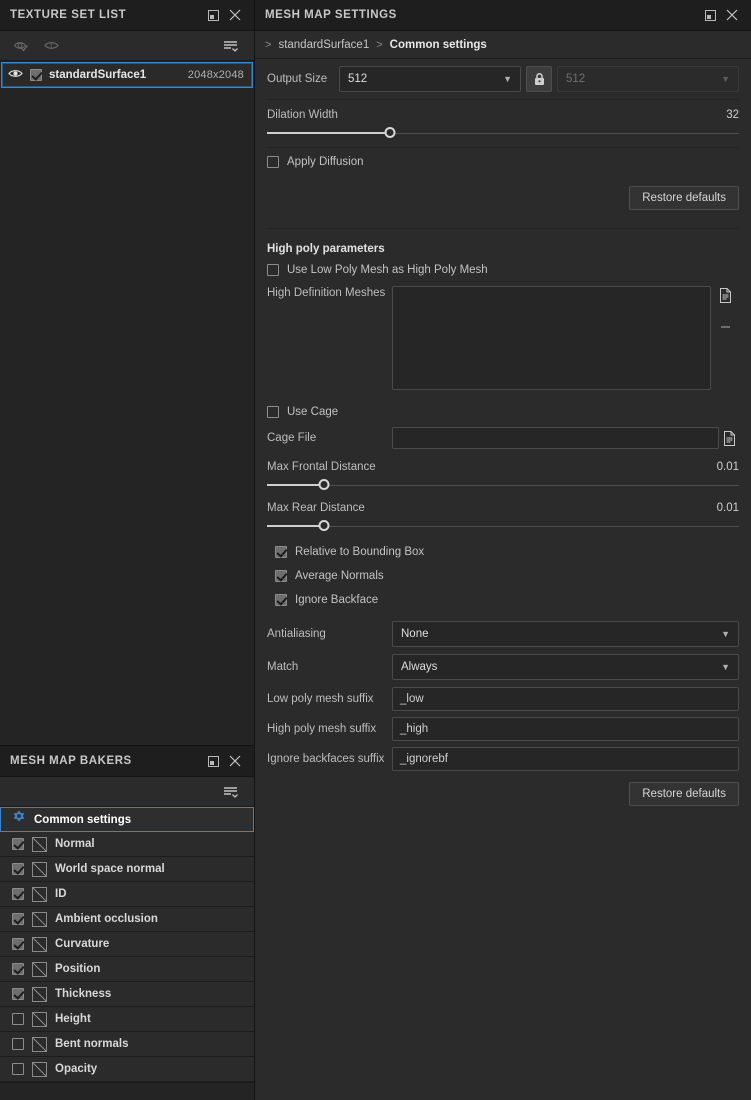 This screenshot has width=751, height=1100. What do you see at coordinates (727, 467) in the screenshot?
I see `max-frontal-distance-value: 0.01` at bounding box center [727, 467].